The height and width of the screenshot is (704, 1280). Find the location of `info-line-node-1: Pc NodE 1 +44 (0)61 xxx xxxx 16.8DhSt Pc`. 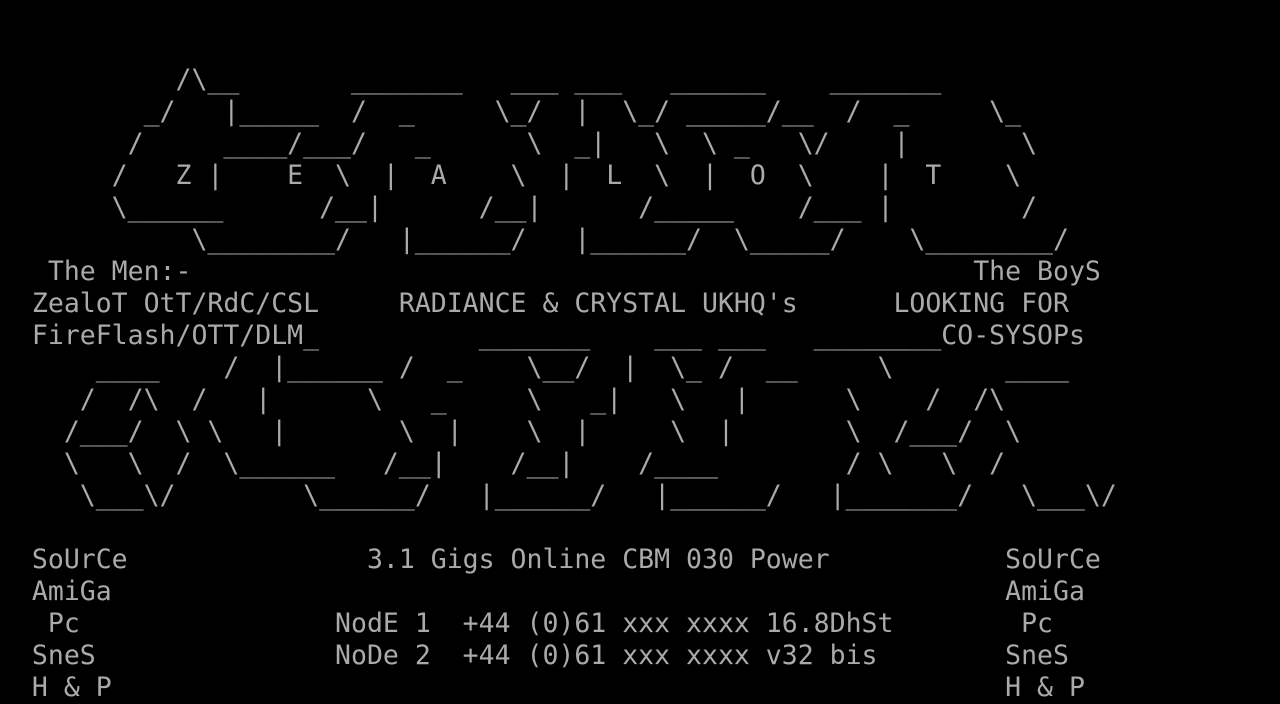

info-line-node-1: Pc NodE 1 +44 (0)61 xxx xxxx 16.8DhSt Pc is located at coordinates (526, 623).